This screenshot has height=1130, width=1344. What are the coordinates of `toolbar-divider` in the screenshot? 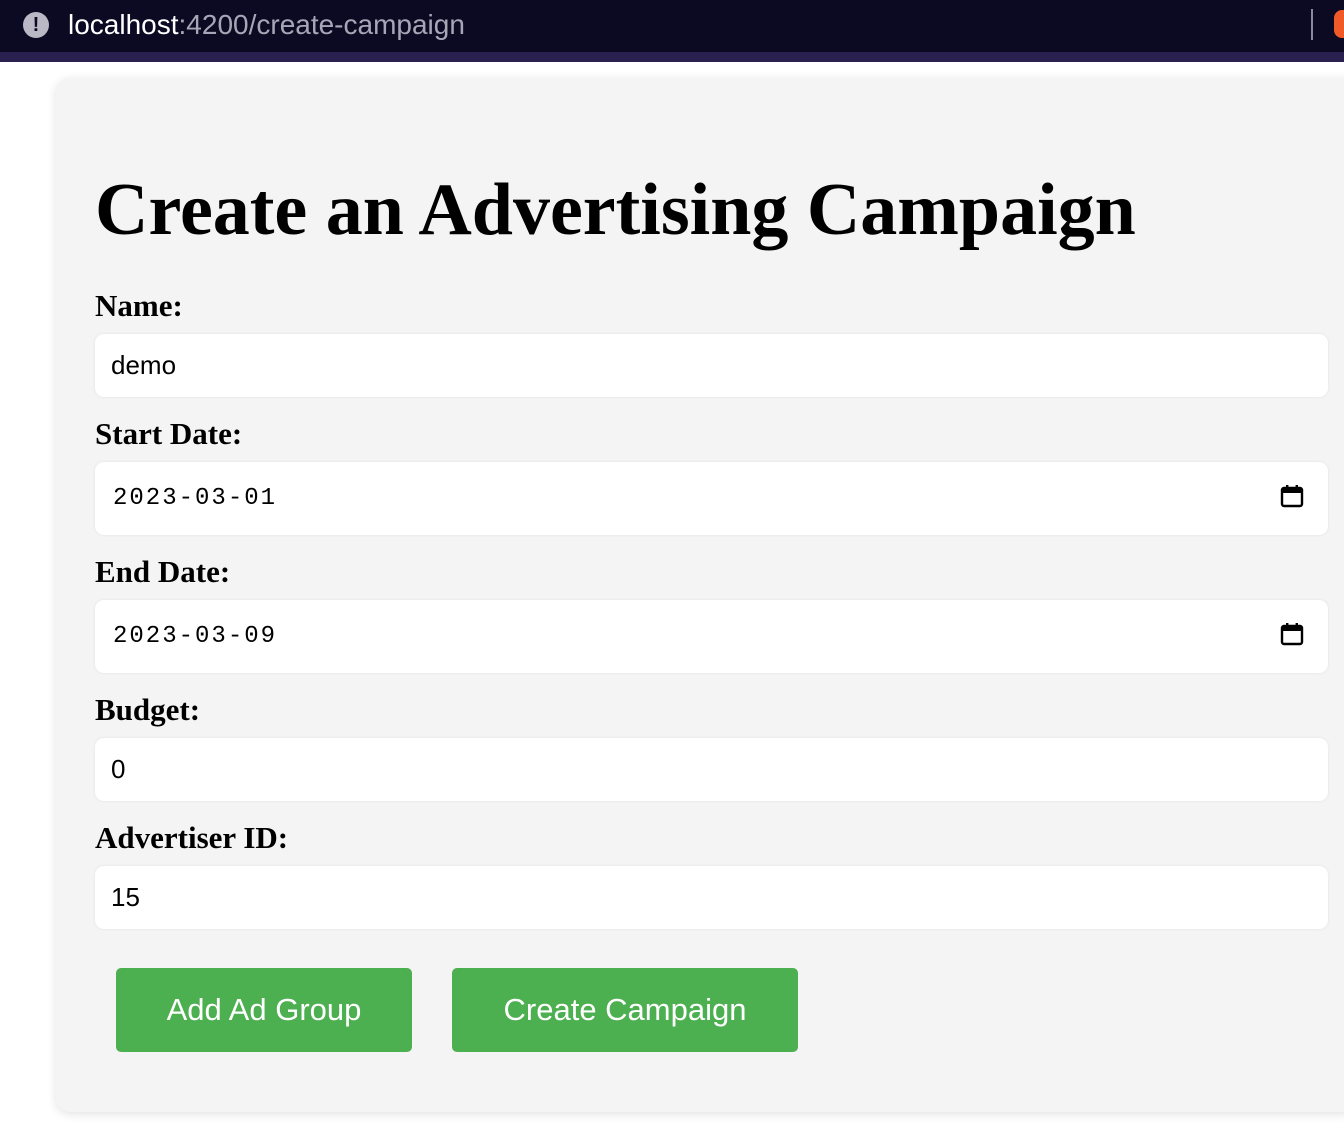 It's located at (1312, 24).